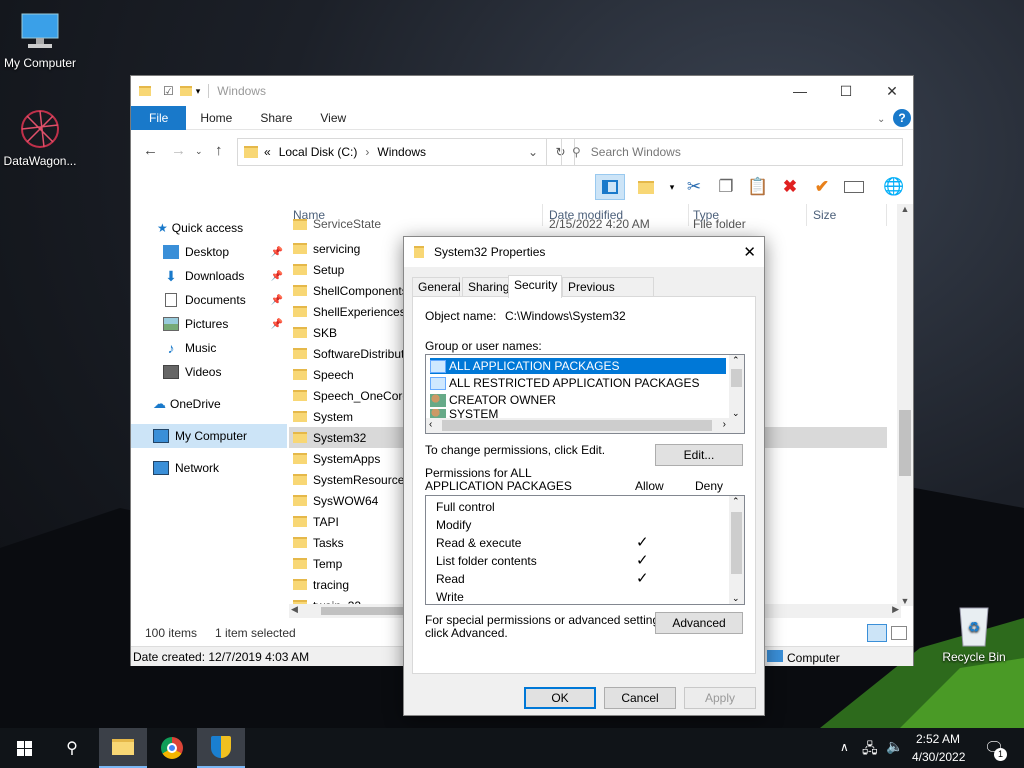 Image resolution: width=1024 pixels, height=768 pixels. What do you see at coordinates (646, 187) in the screenshot?
I see `details-pane-icon` at bounding box center [646, 187].